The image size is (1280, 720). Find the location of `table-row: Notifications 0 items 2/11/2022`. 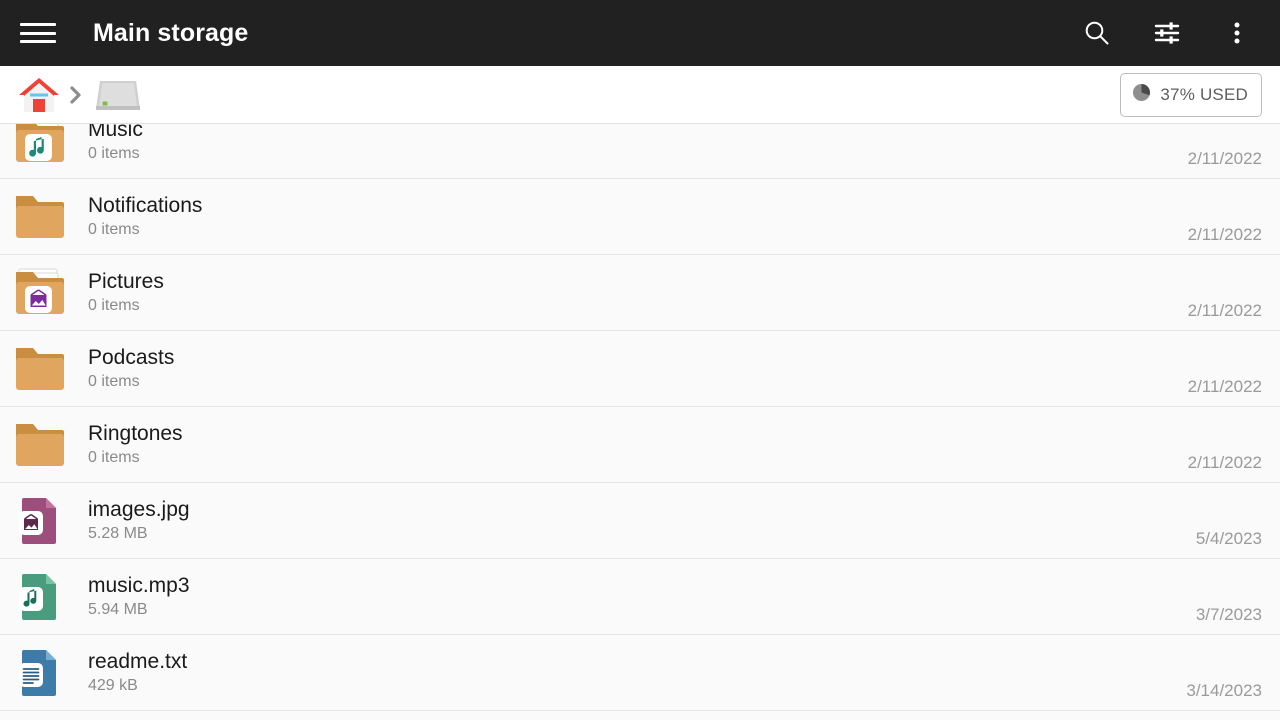

table-row: Notifications 0 items 2/11/2022 is located at coordinates (640, 217).